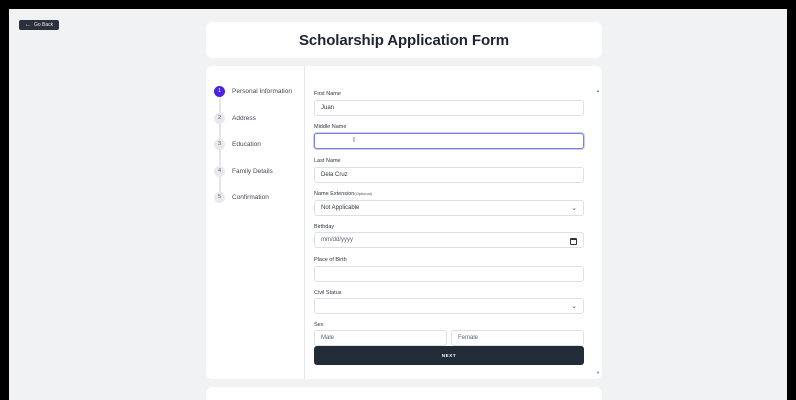 The width and height of the screenshot is (796, 400). Describe the element at coordinates (324, 227) in the screenshot. I see `birthday-label: Birthday` at that location.